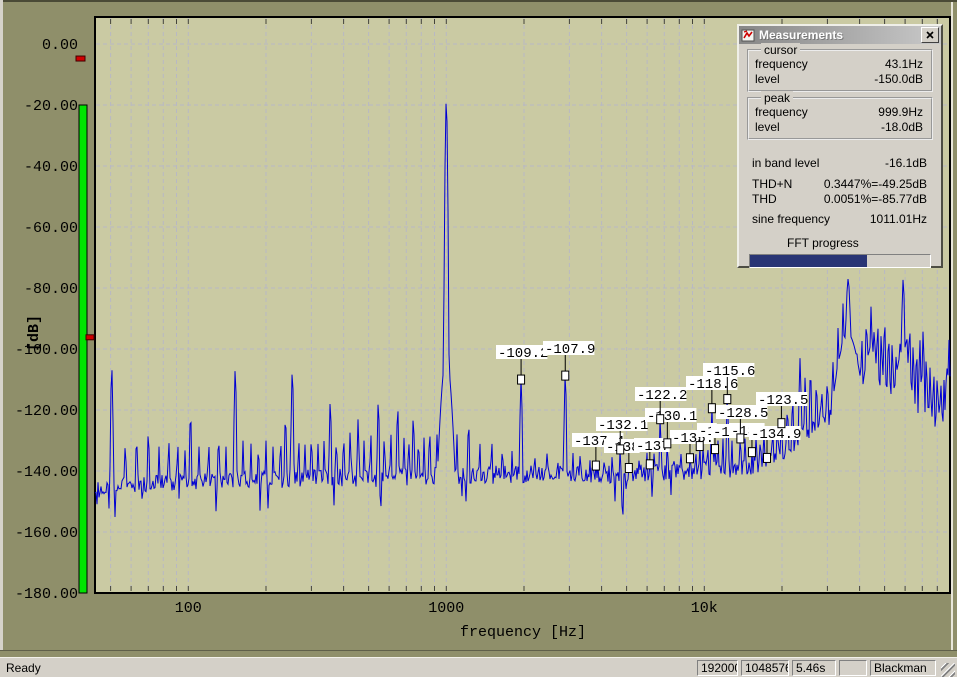 This screenshot has width=957, height=677. Describe the element at coordinates (446, 608) in the screenshot. I see `x-tick-label: 1000` at that location.